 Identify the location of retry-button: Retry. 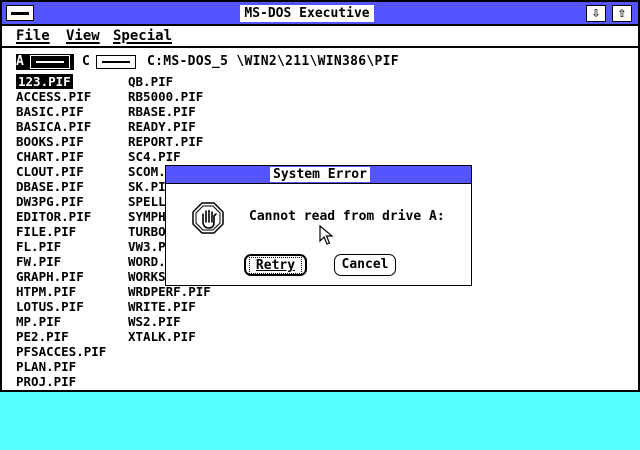
(275, 265).